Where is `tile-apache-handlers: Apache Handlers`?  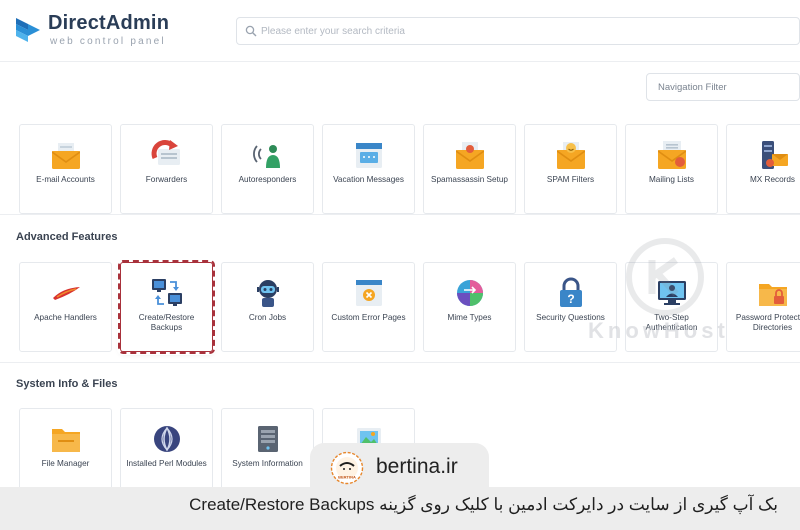
tile-apache-handlers: Apache Handlers is located at coordinates (65, 307).